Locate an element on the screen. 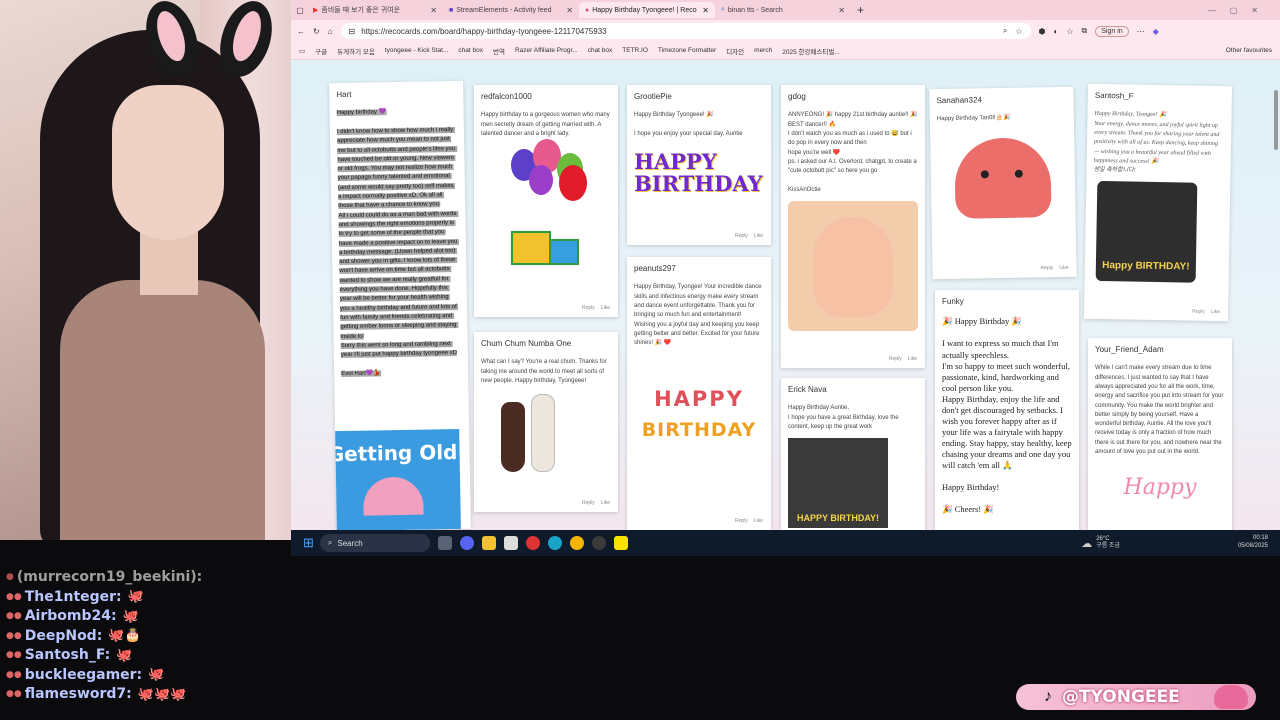 The width and height of the screenshot is (1280, 720). file-explorer-icon is located at coordinates (488, 543).